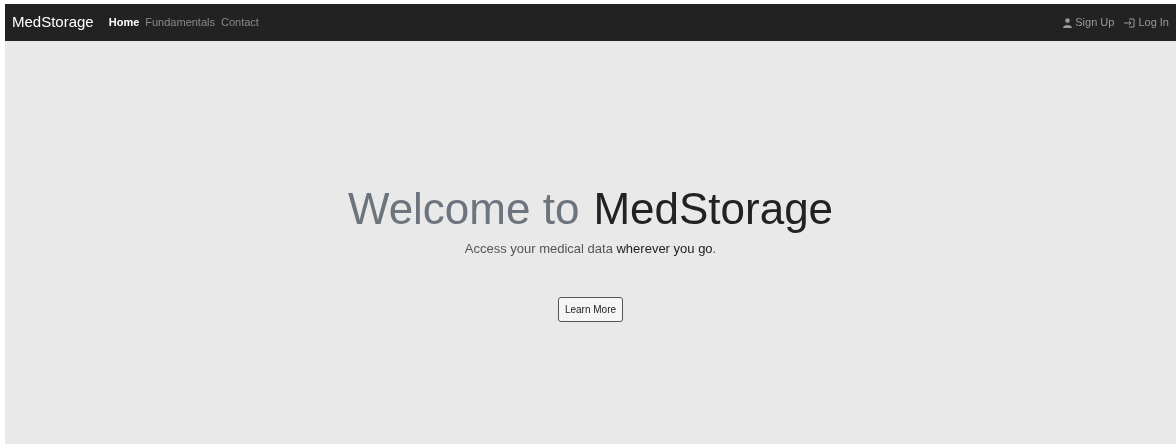 The width and height of the screenshot is (1176, 448). I want to click on nav-link: Contact, so click(240, 22).